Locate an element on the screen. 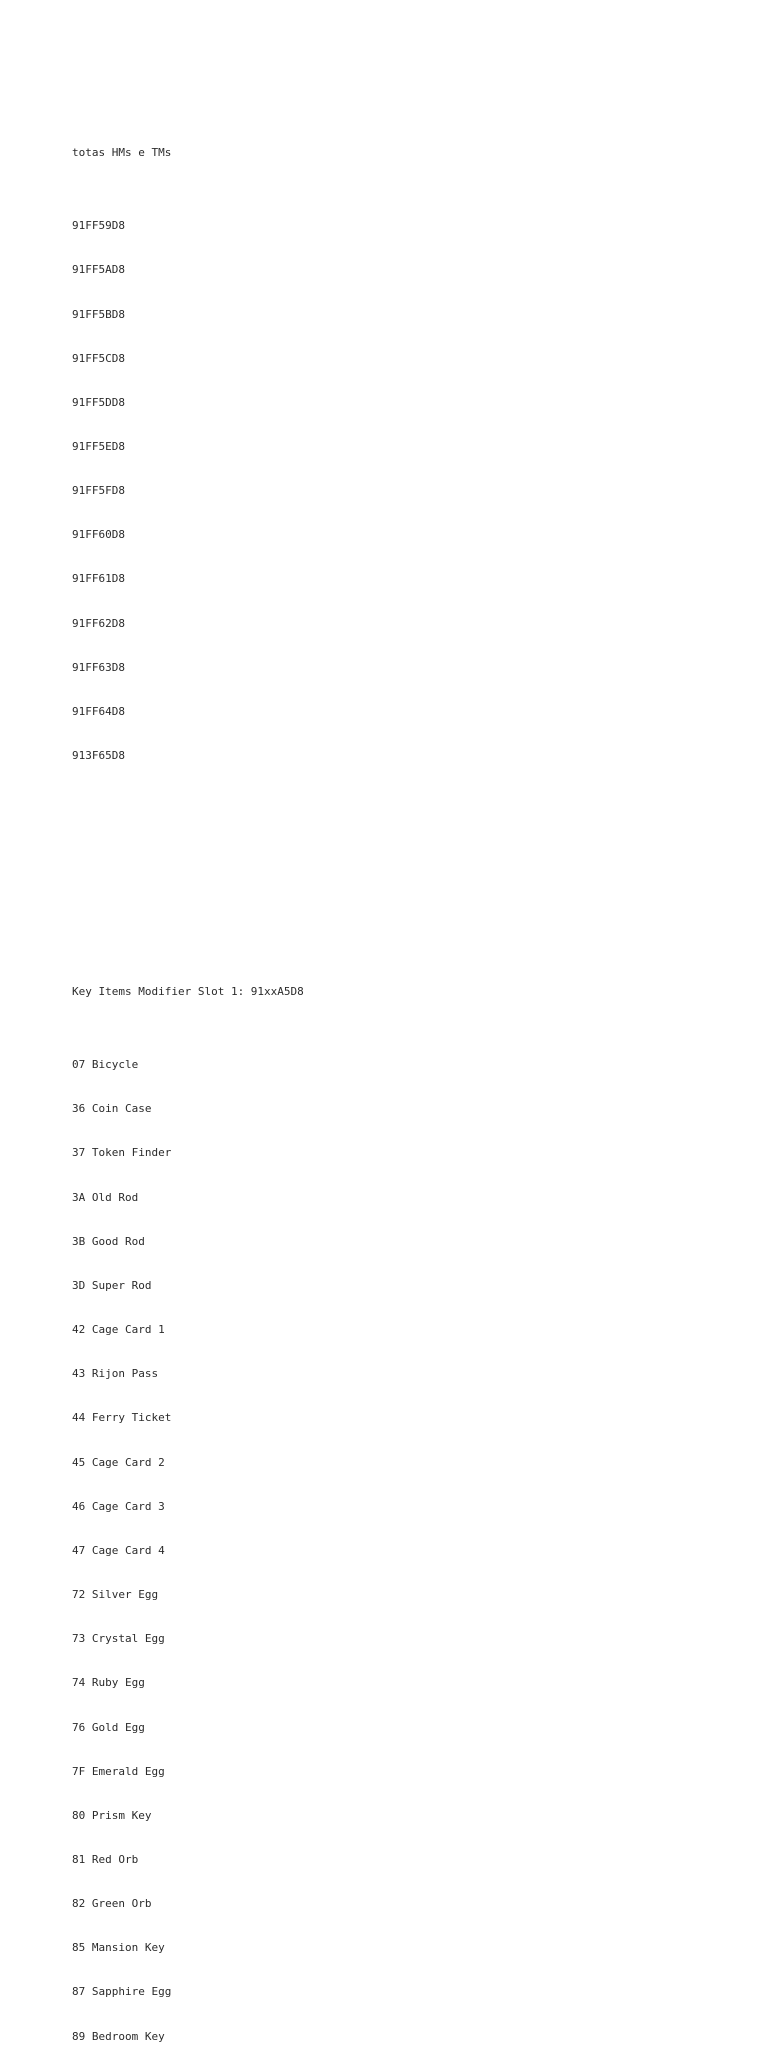 The height and width of the screenshot is (2048, 768). item-line: 82 Green Orb is located at coordinates (112, 1904).